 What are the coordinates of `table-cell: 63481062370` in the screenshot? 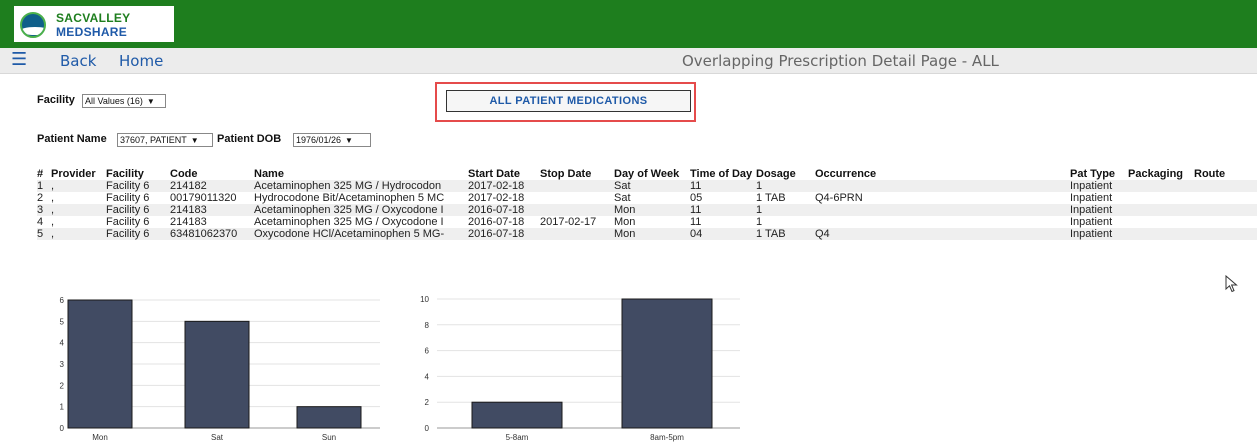 It's located at (204, 234).